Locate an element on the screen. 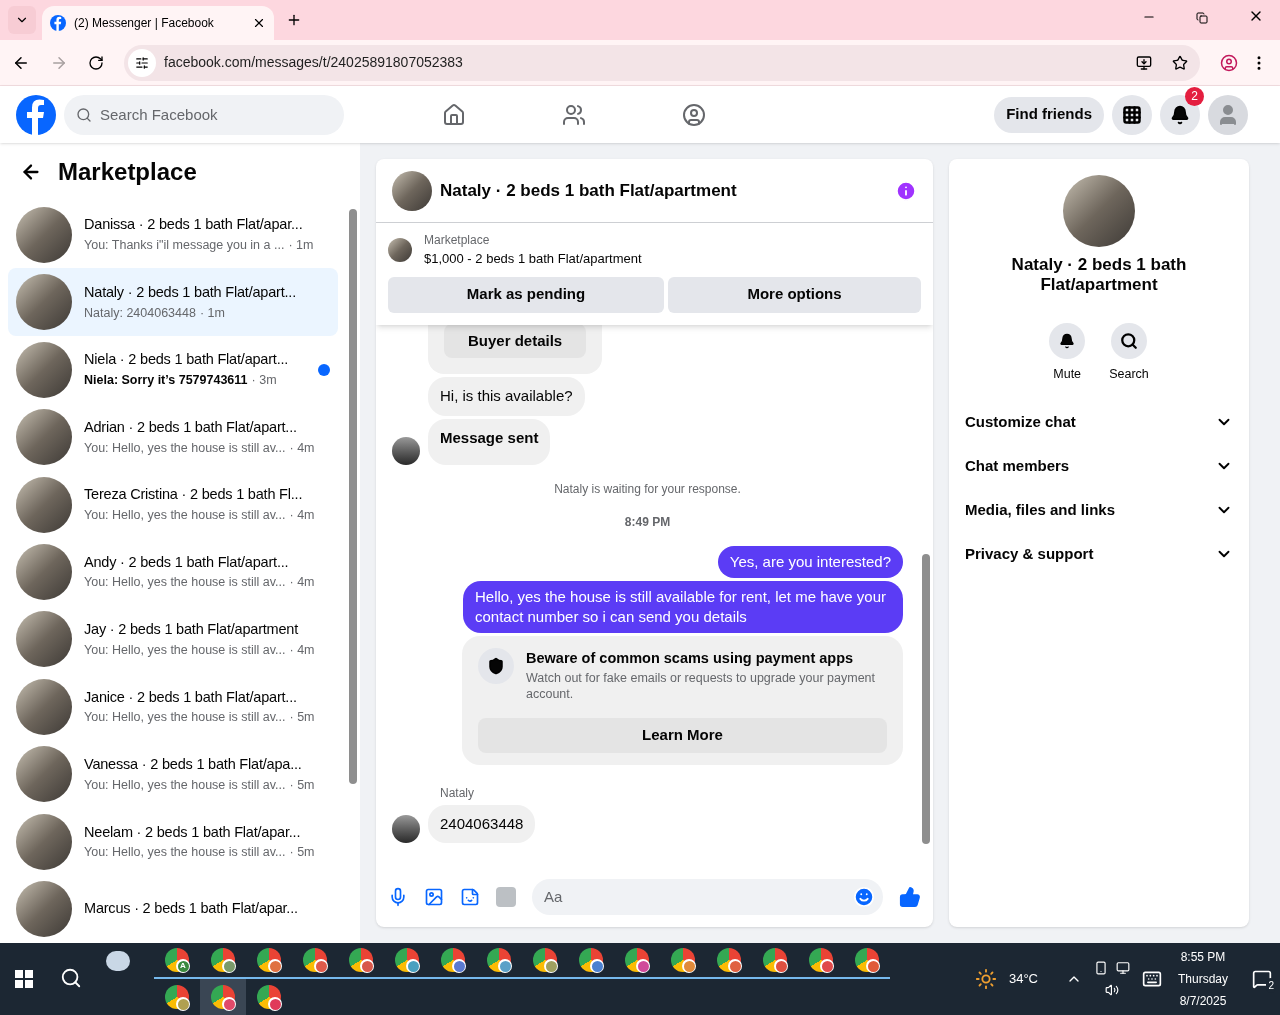 The height and width of the screenshot is (1015, 1280). search-field: Search Facebook is located at coordinates (204, 114).